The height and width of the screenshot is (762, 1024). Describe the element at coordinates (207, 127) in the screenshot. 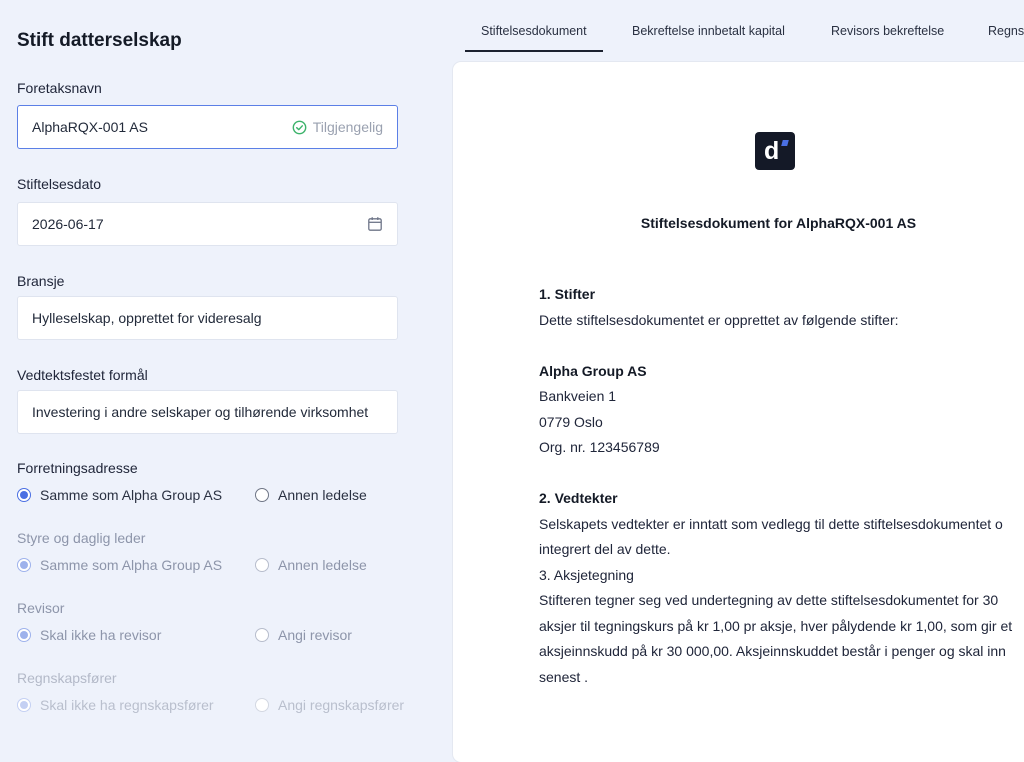

I see `company-name-input: AlphaRQX-001 AS Tilgjengelig` at that location.